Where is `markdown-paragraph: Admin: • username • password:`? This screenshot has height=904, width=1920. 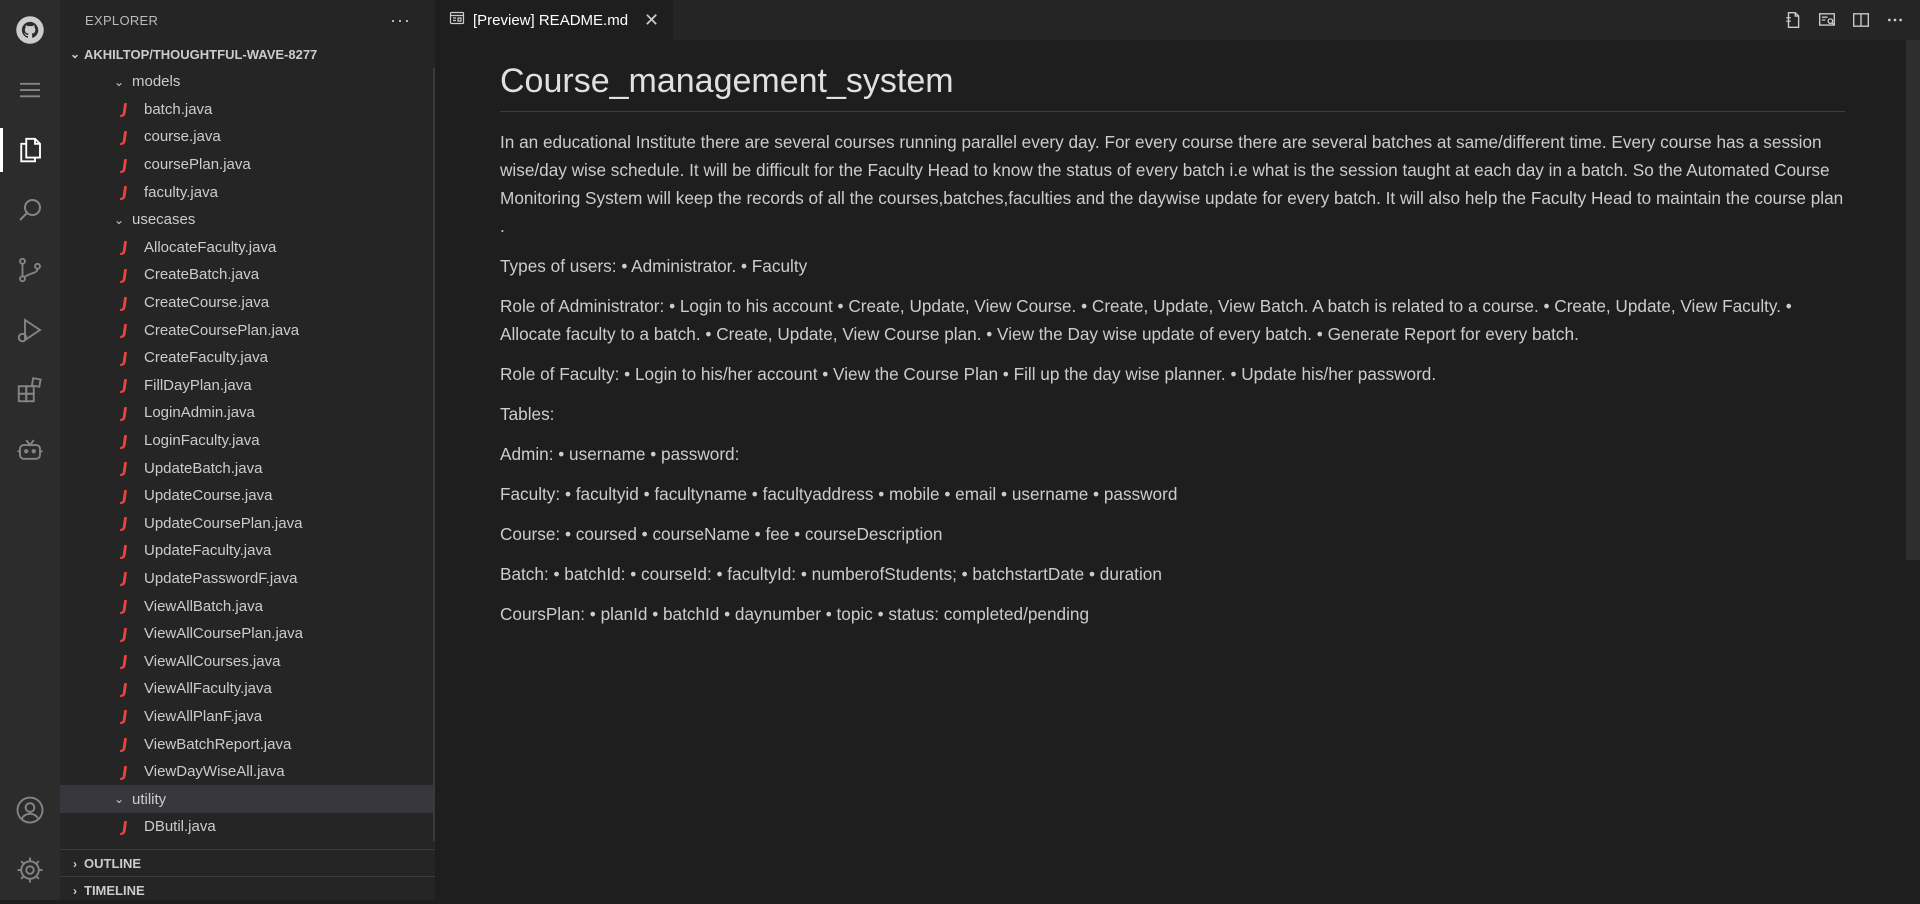 markdown-paragraph: Admin: • username • password: is located at coordinates (620, 454).